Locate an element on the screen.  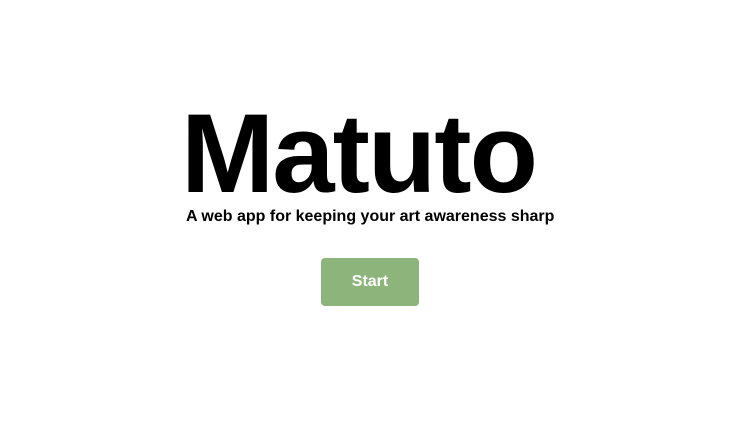
start-button: Start is located at coordinates (370, 282).